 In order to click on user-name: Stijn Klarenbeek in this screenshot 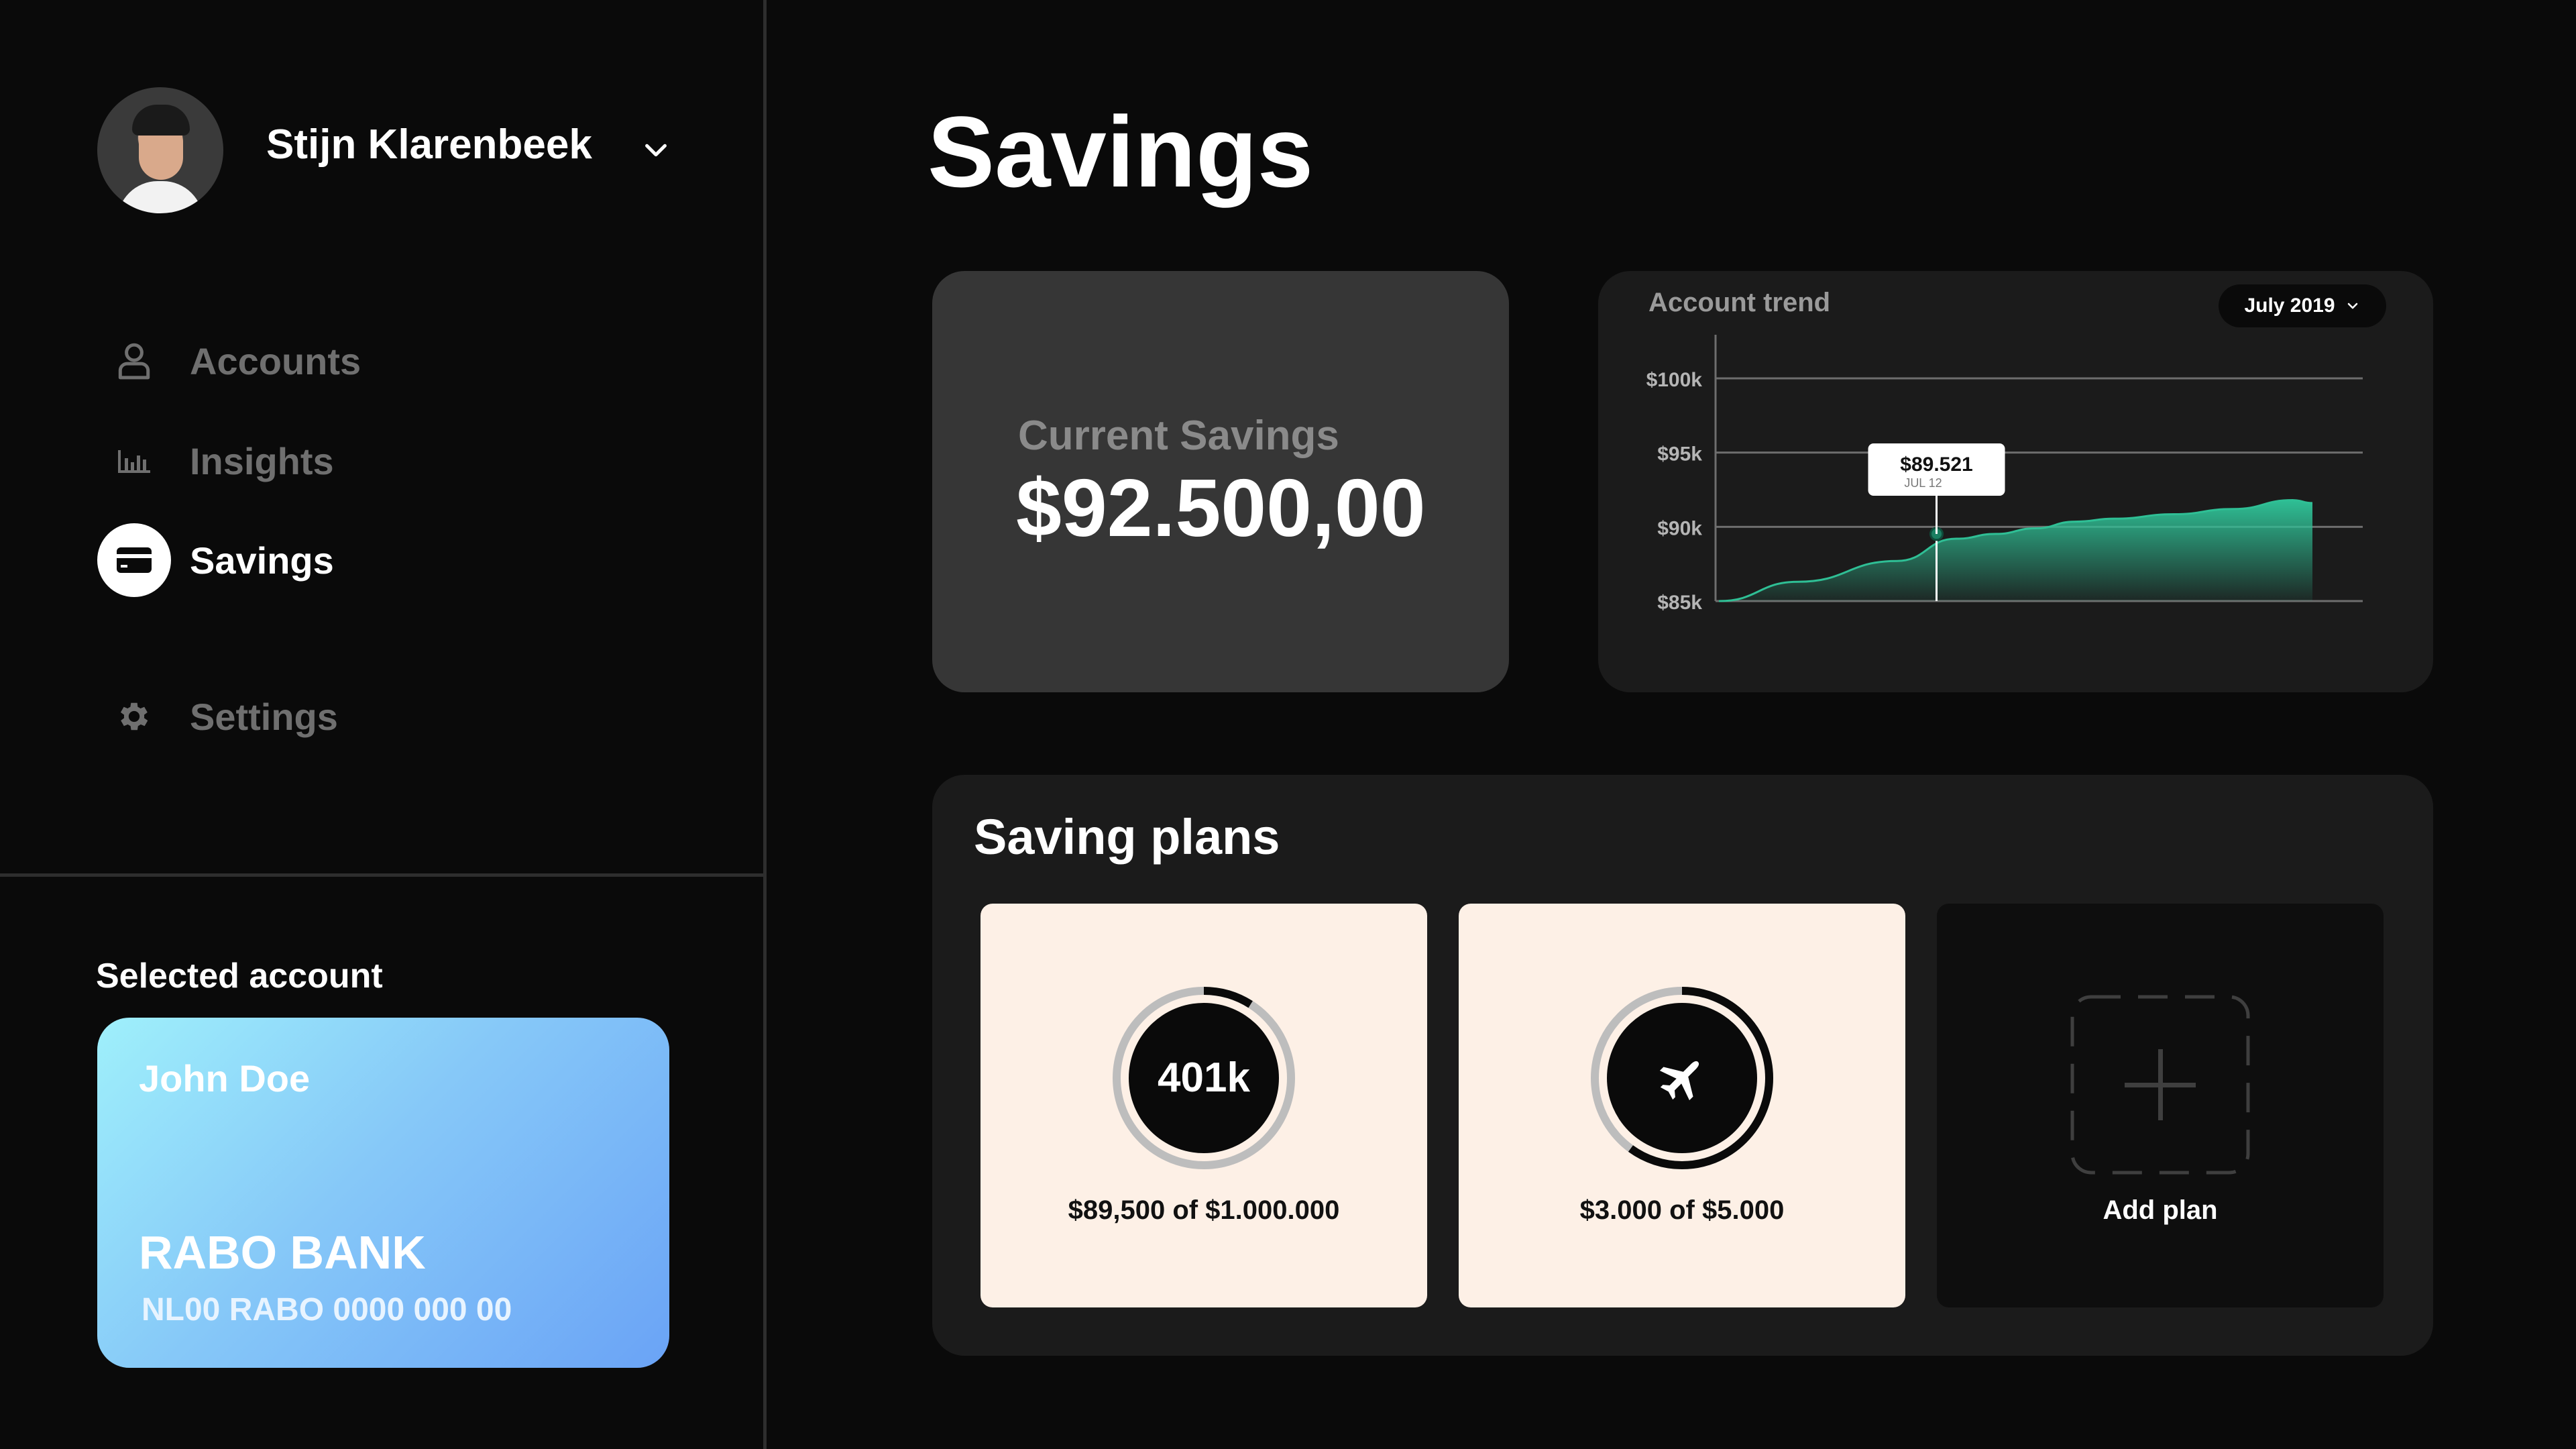, I will do `click(429, 144)`.